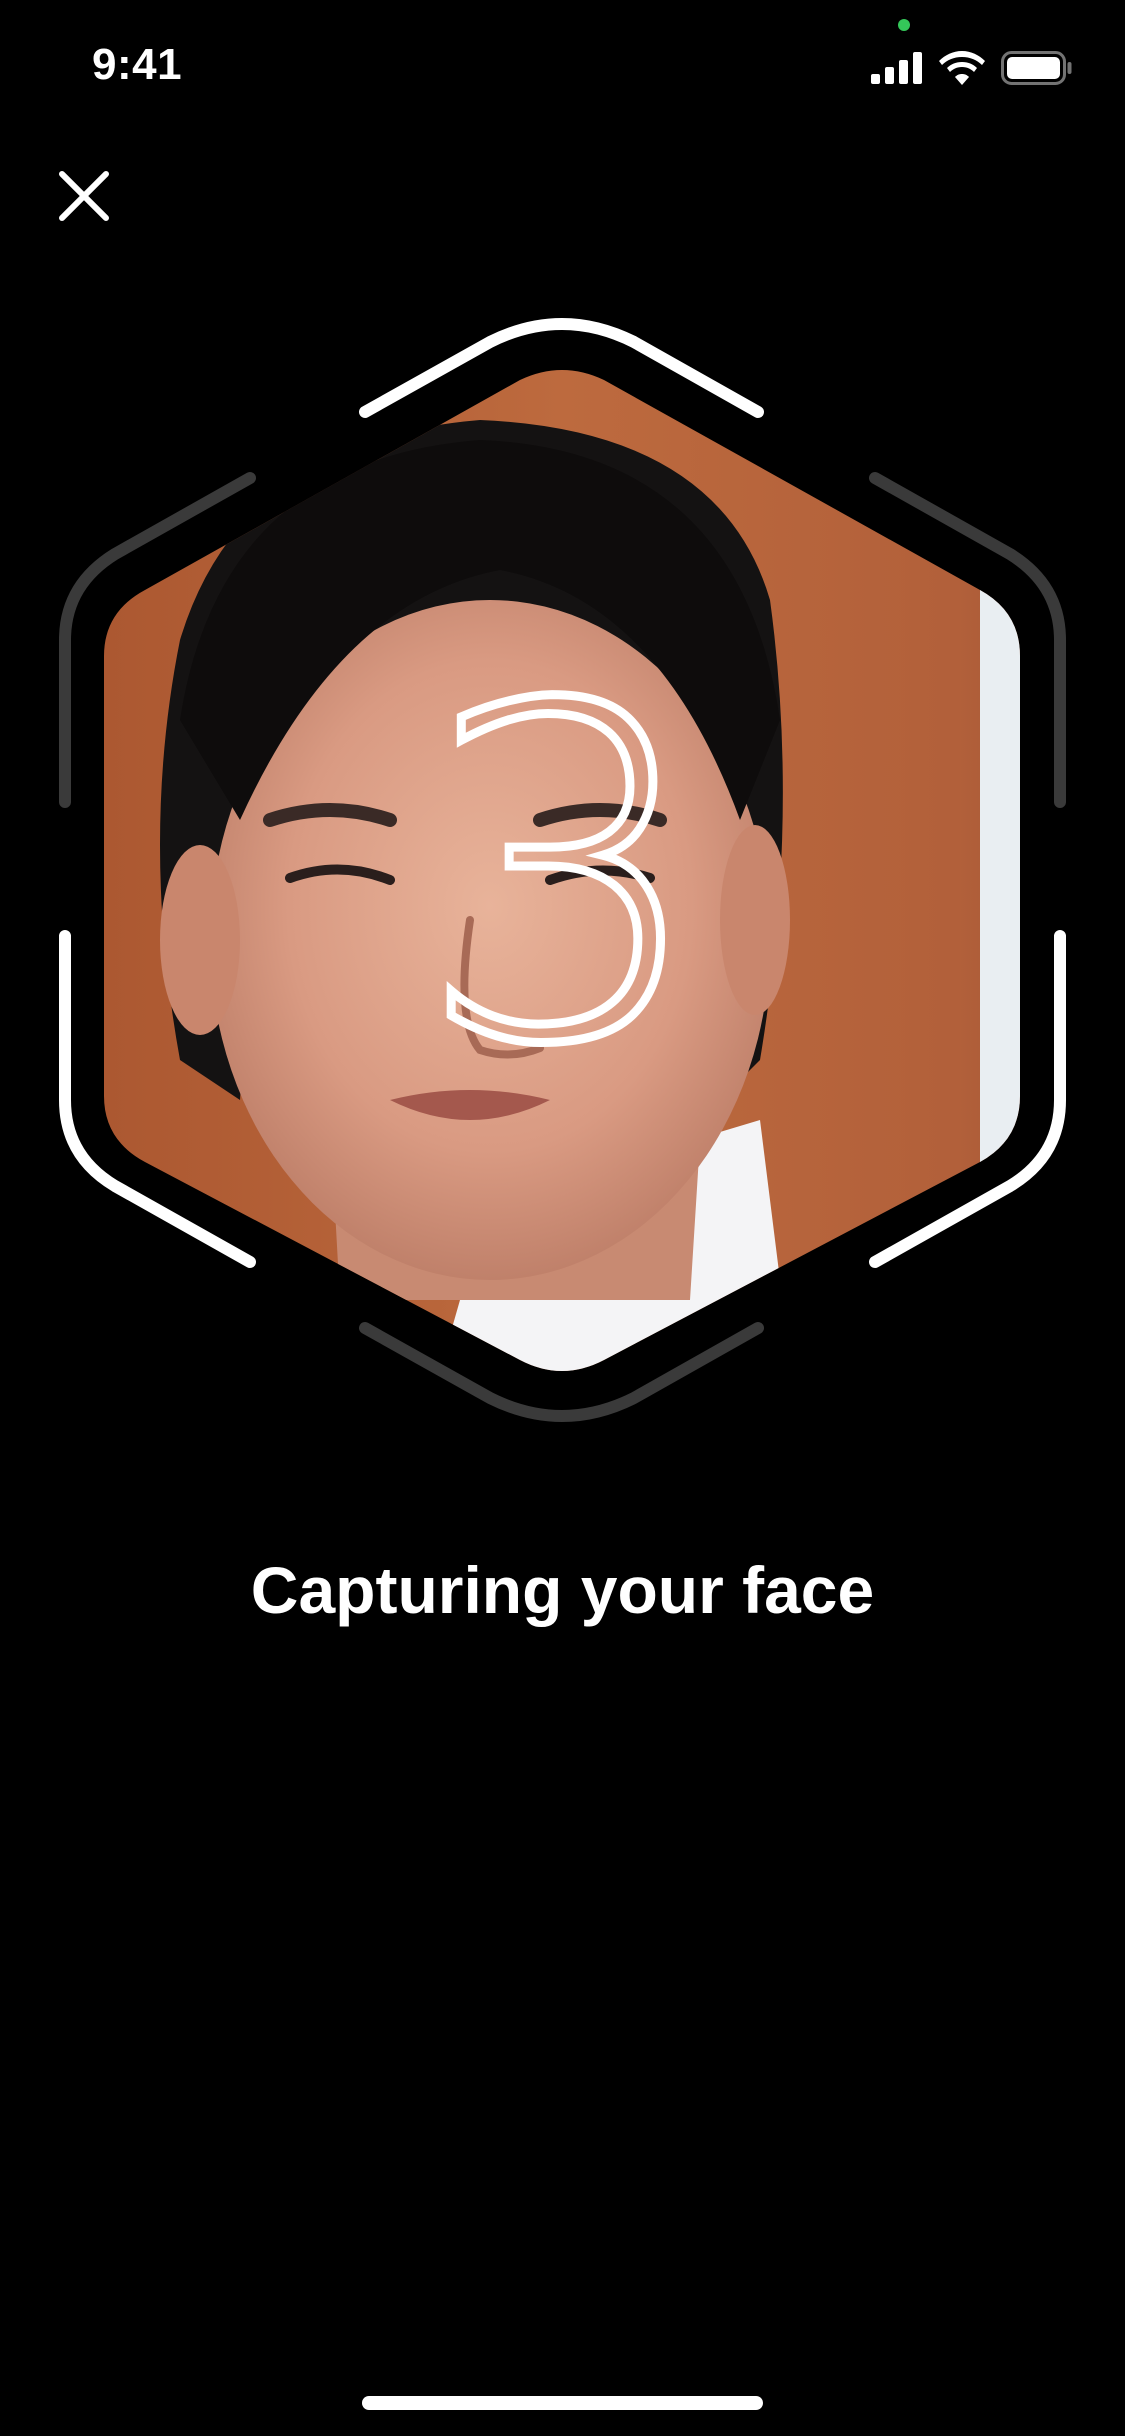 The image size is (1125, 2436). What do you see at coordinates (962, 68) in the screenshot?
I see `wifi-icon` at bounding box center [962, 68].